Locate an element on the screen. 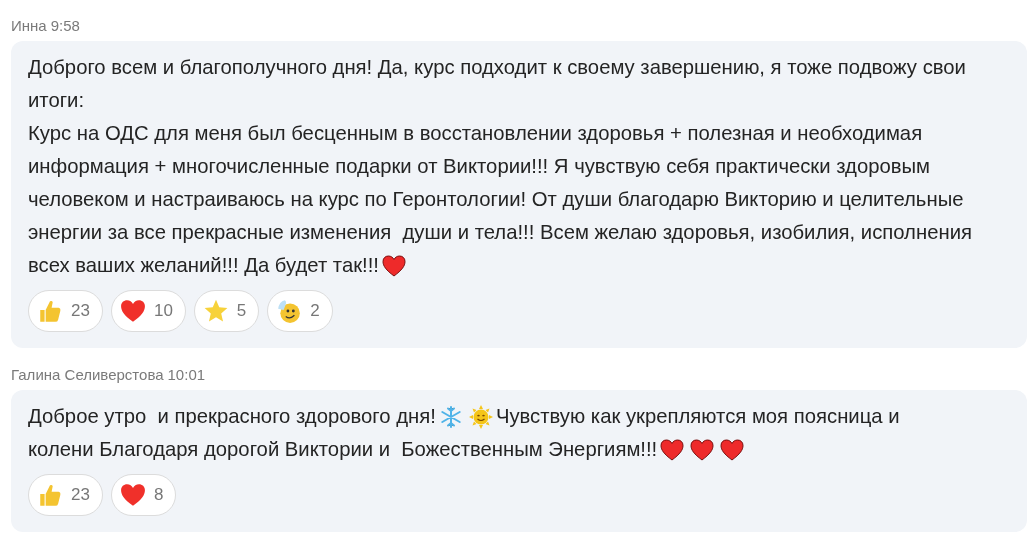  message-time: 9:58 is located at coordinates (65, 25).